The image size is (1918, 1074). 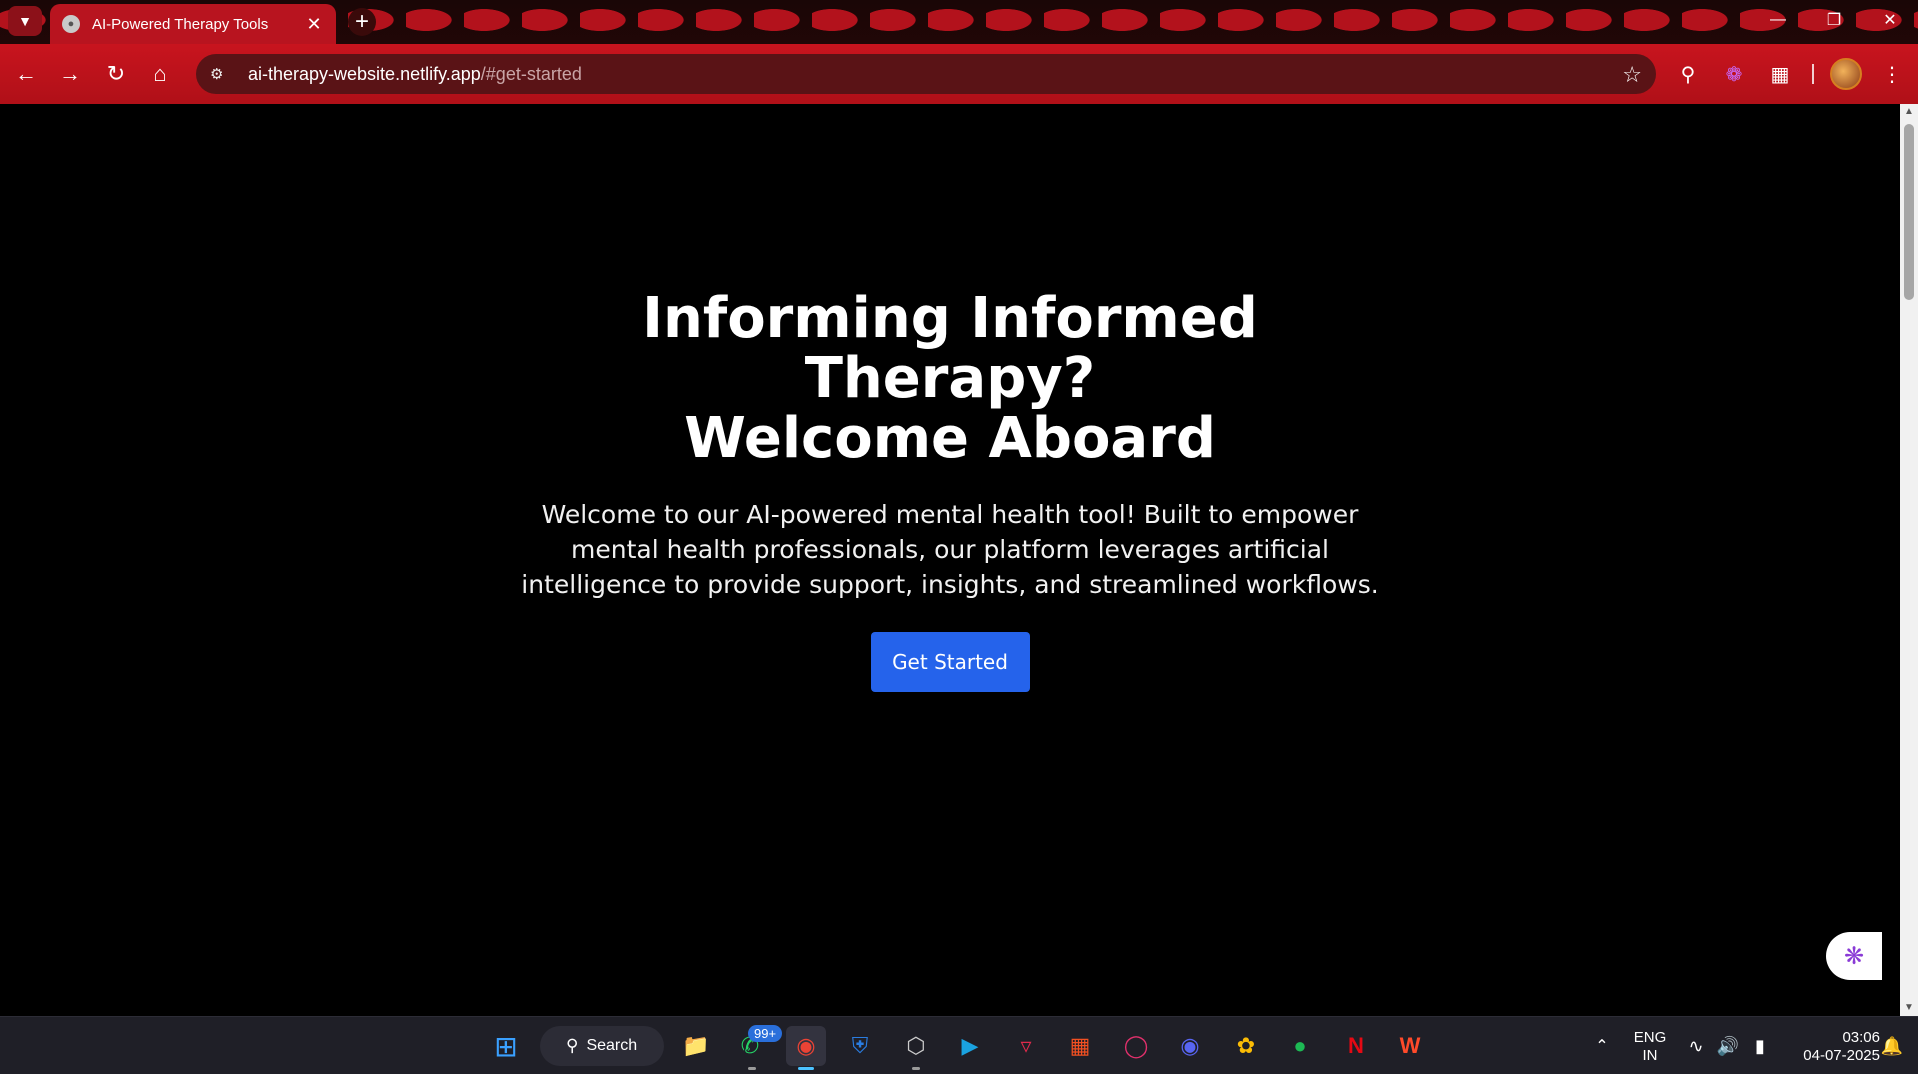 I want to click on ai-extension-icon: ❁, so click(x=1734, y=74).